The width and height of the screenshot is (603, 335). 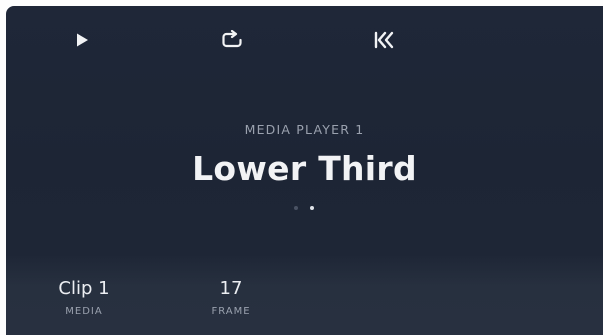 I want to click on frame-label: FRAME, so click(x=231, y=311).